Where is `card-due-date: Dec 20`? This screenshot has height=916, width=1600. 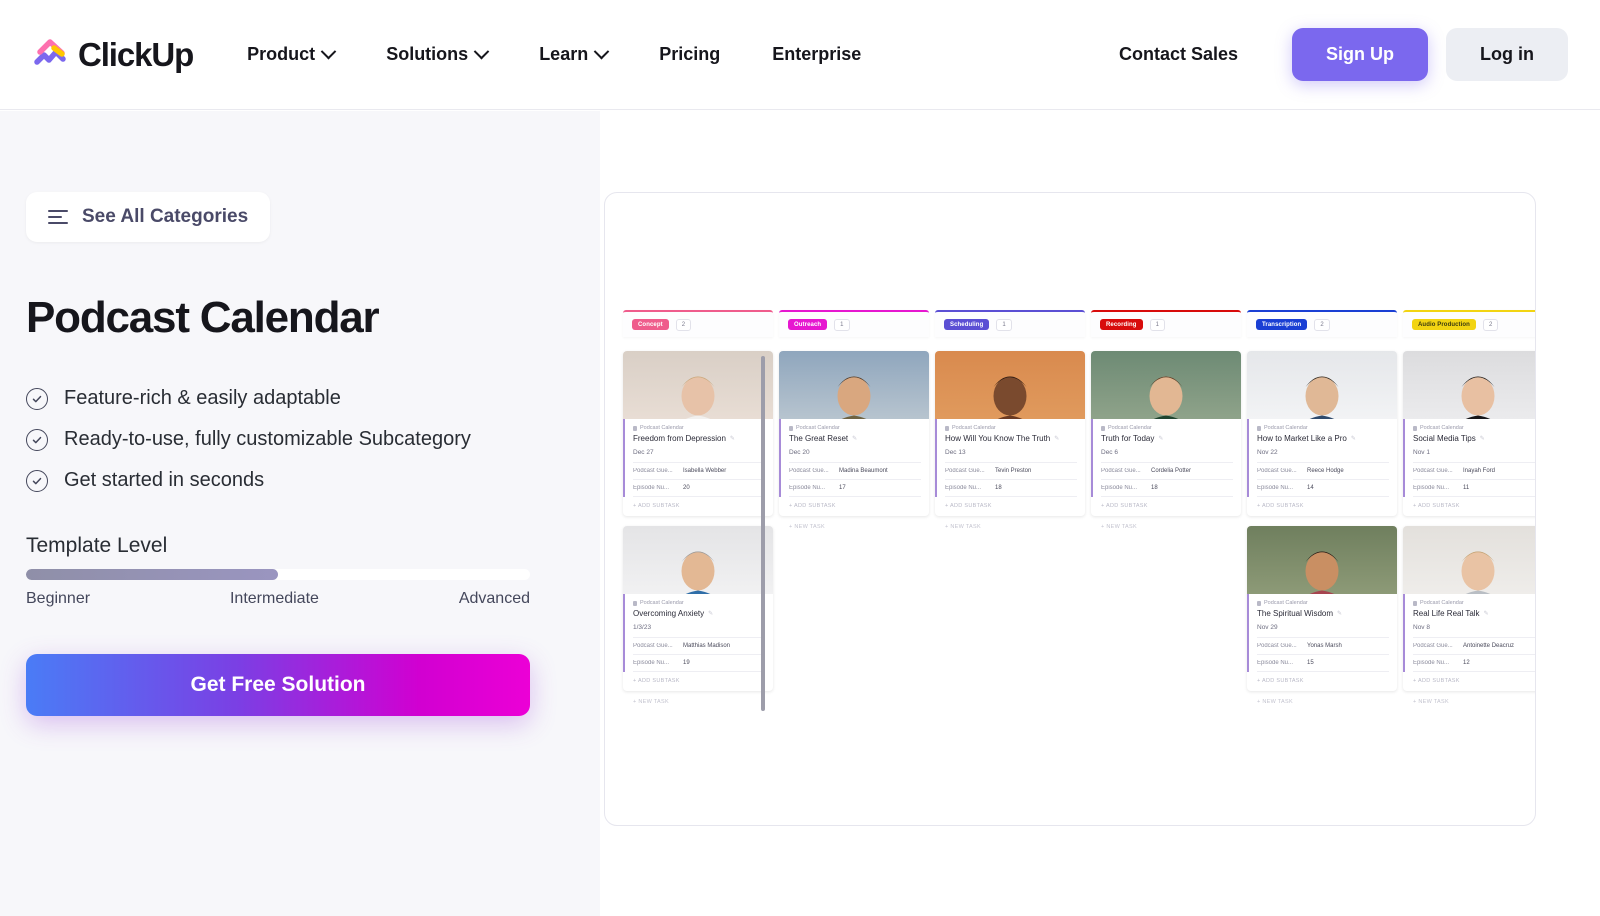
card-due-date: Dec 20 is located at coordinates (855, 456).